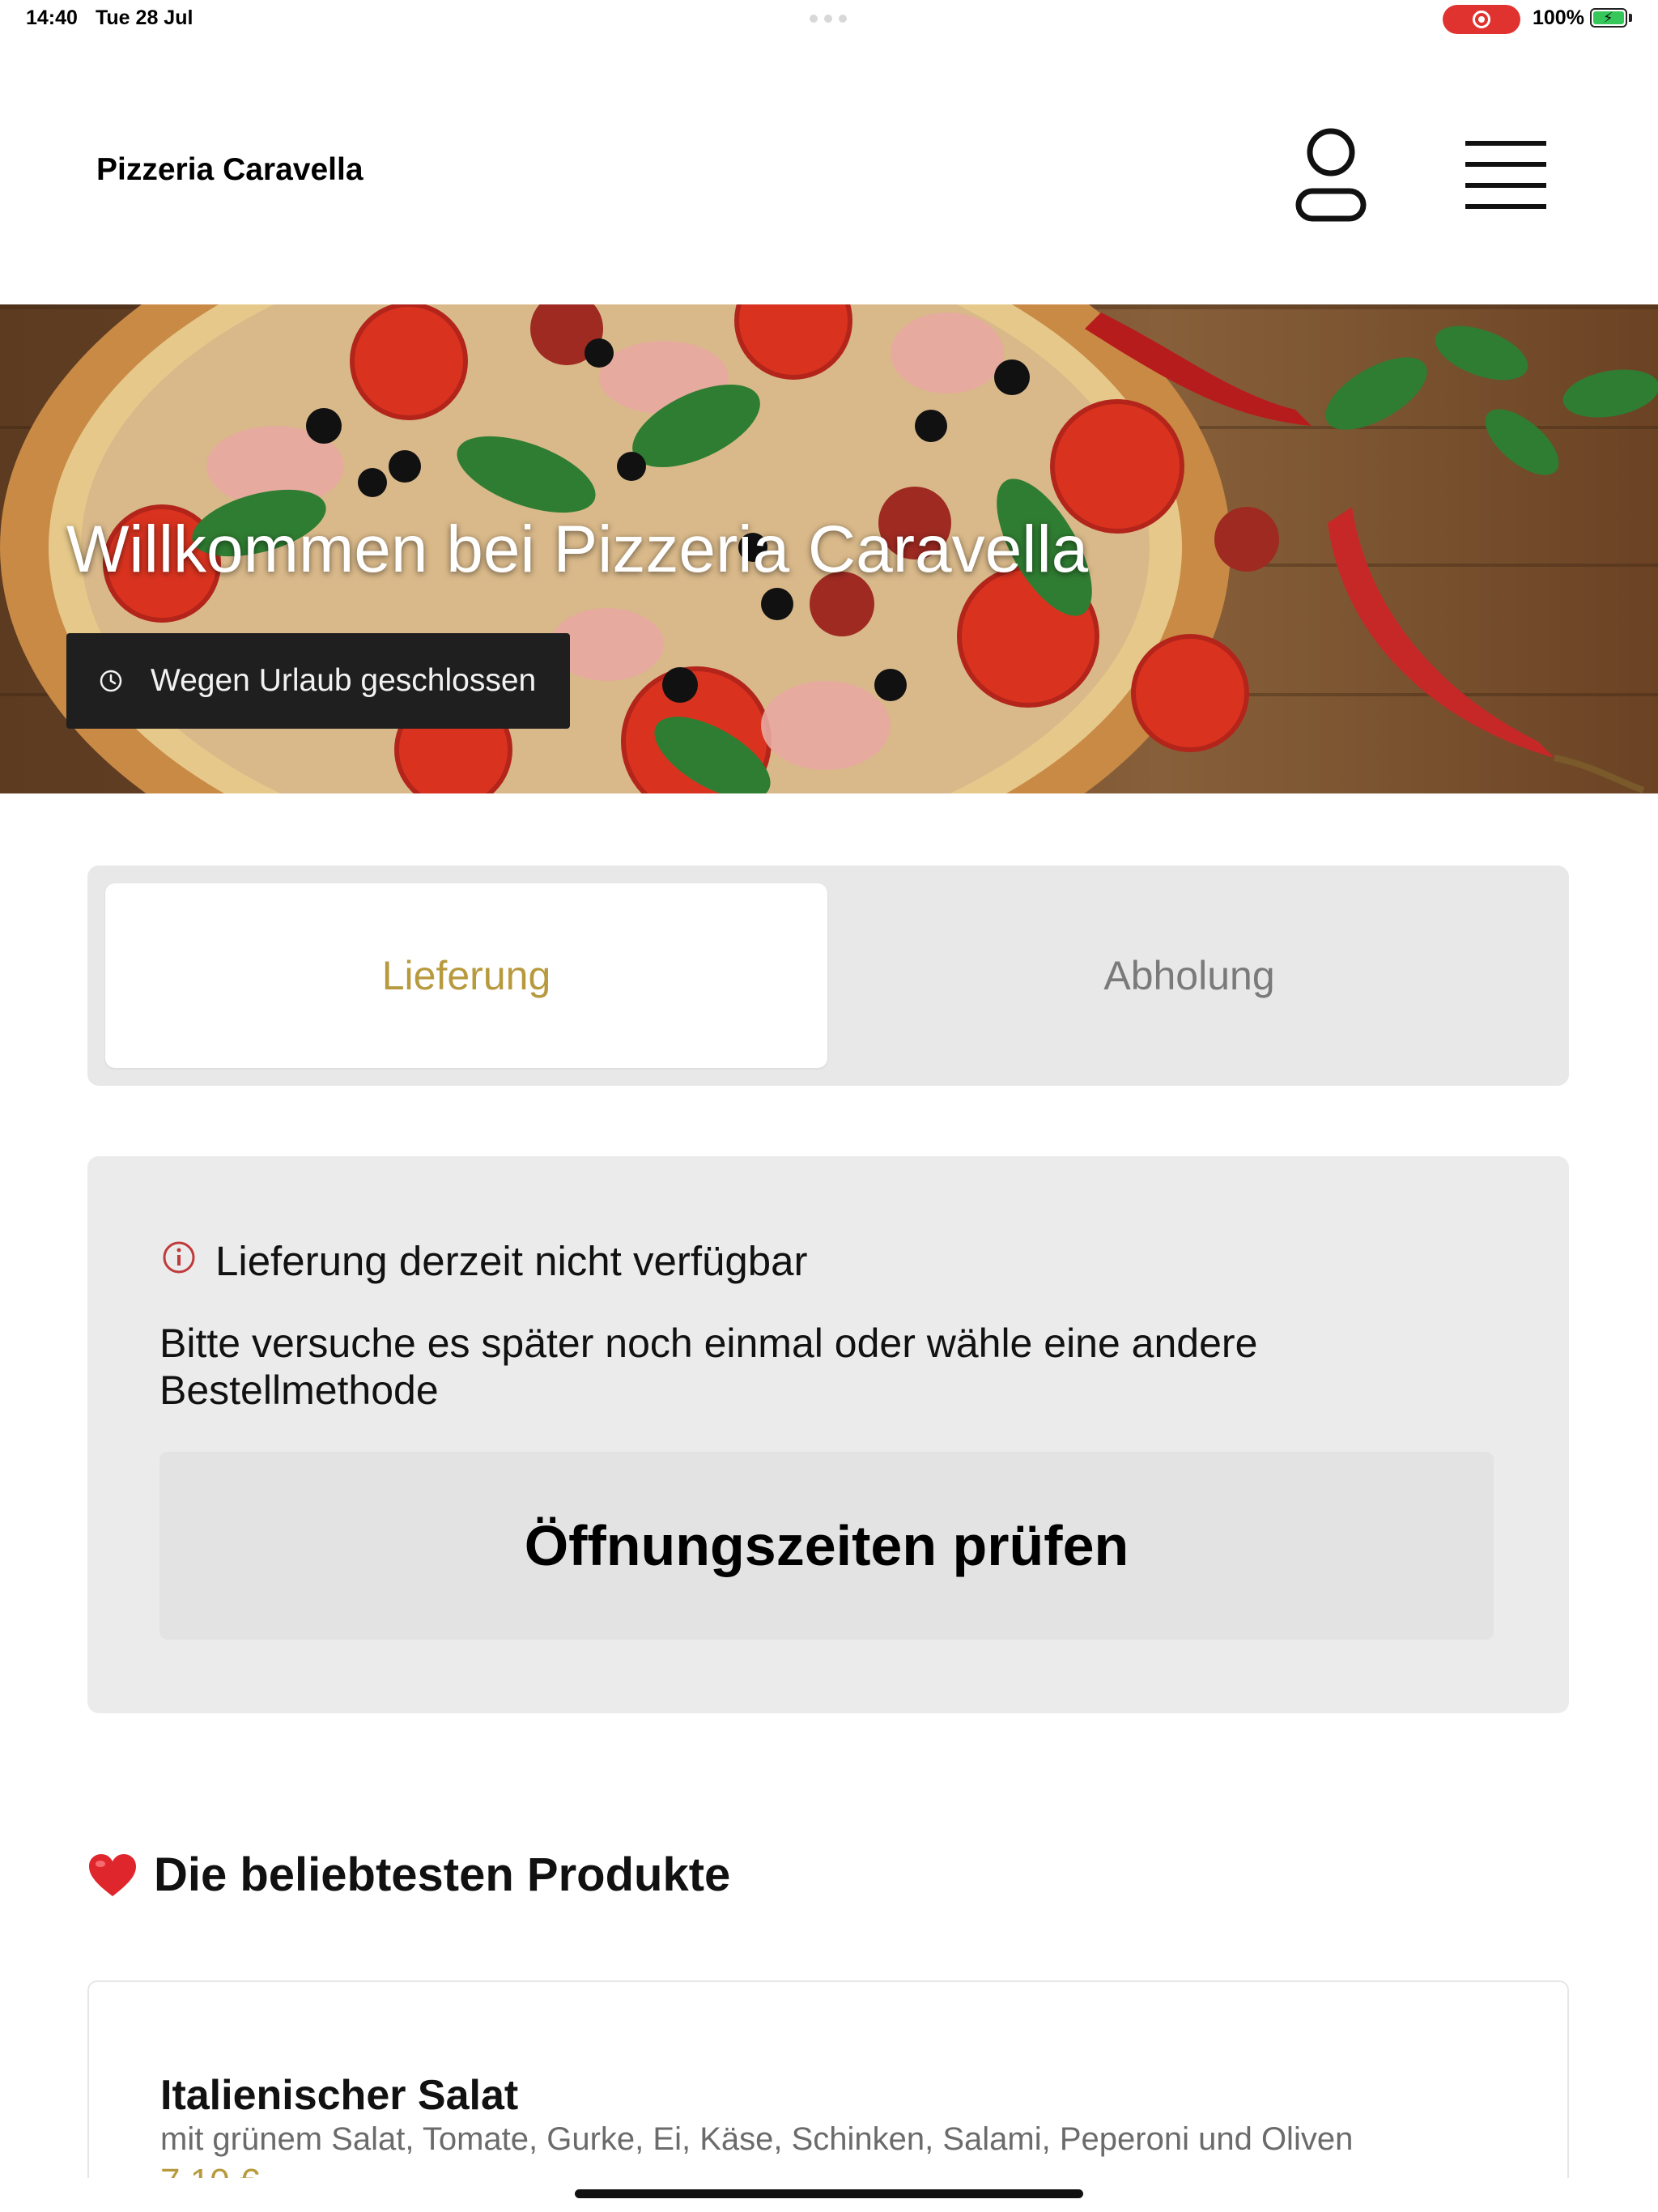 The height and width of the screenshot is (2212, 1658). I want to click on section-title: Die beliebtesten Produkte, so click(442, 1875).